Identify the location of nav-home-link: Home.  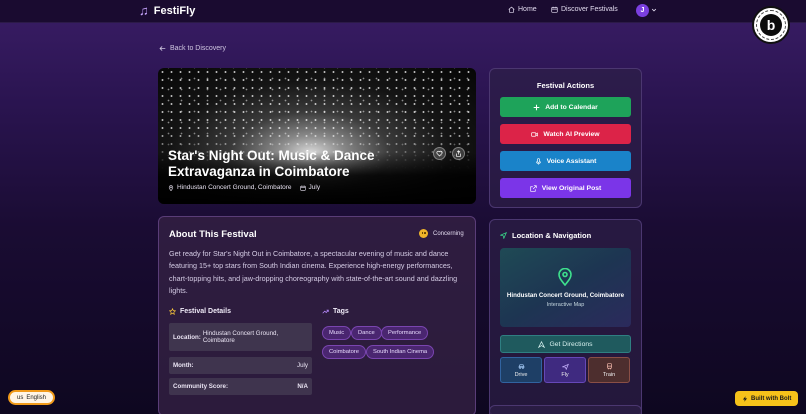
(522, 9).